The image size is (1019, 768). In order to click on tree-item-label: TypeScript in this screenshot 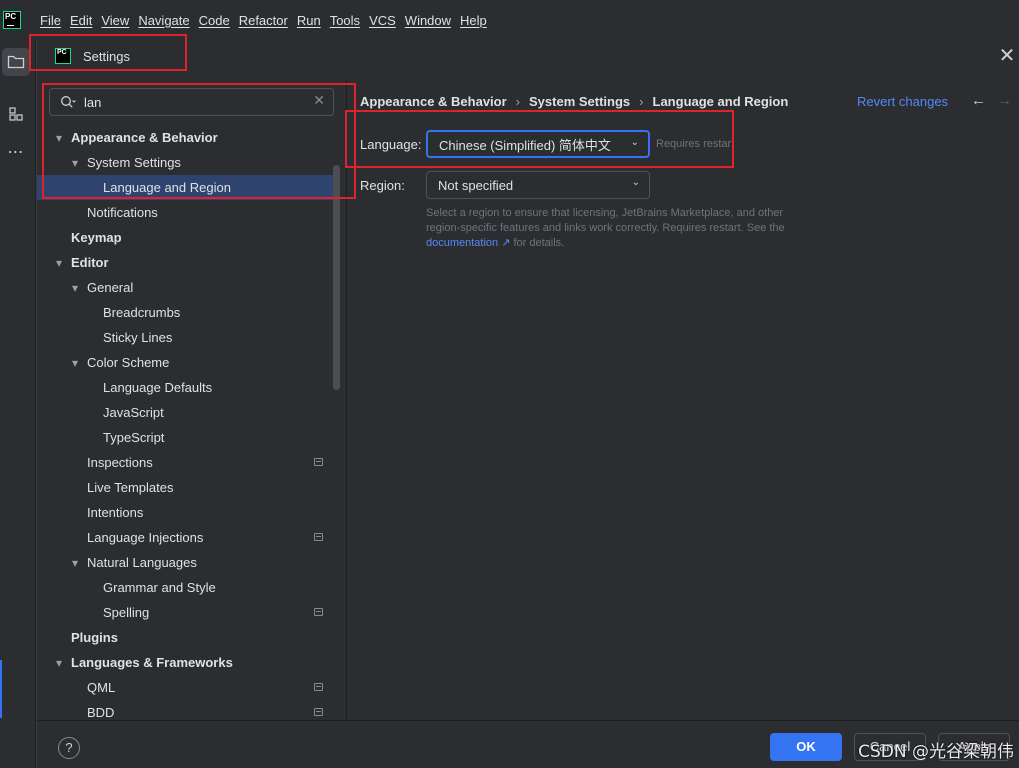, I will do `click(134, 437)`.